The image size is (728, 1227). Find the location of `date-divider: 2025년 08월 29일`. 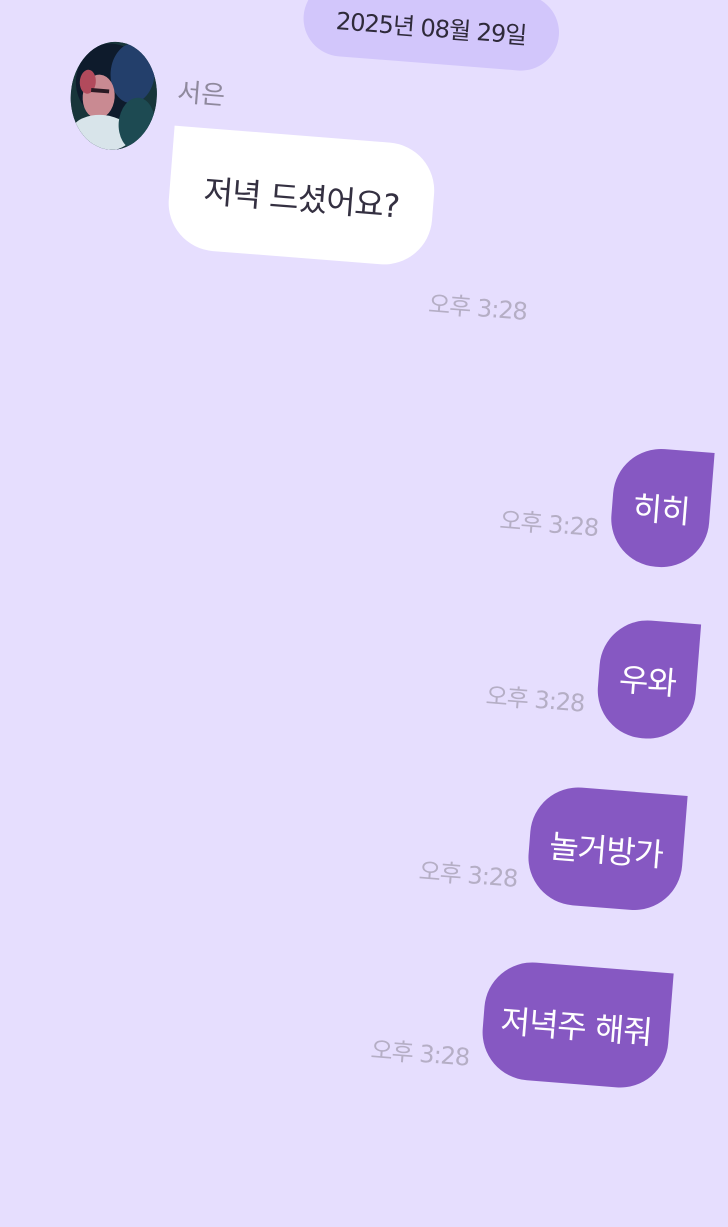

date-divider: 2025년 08월 29일 is located at coordinates (431, 37).